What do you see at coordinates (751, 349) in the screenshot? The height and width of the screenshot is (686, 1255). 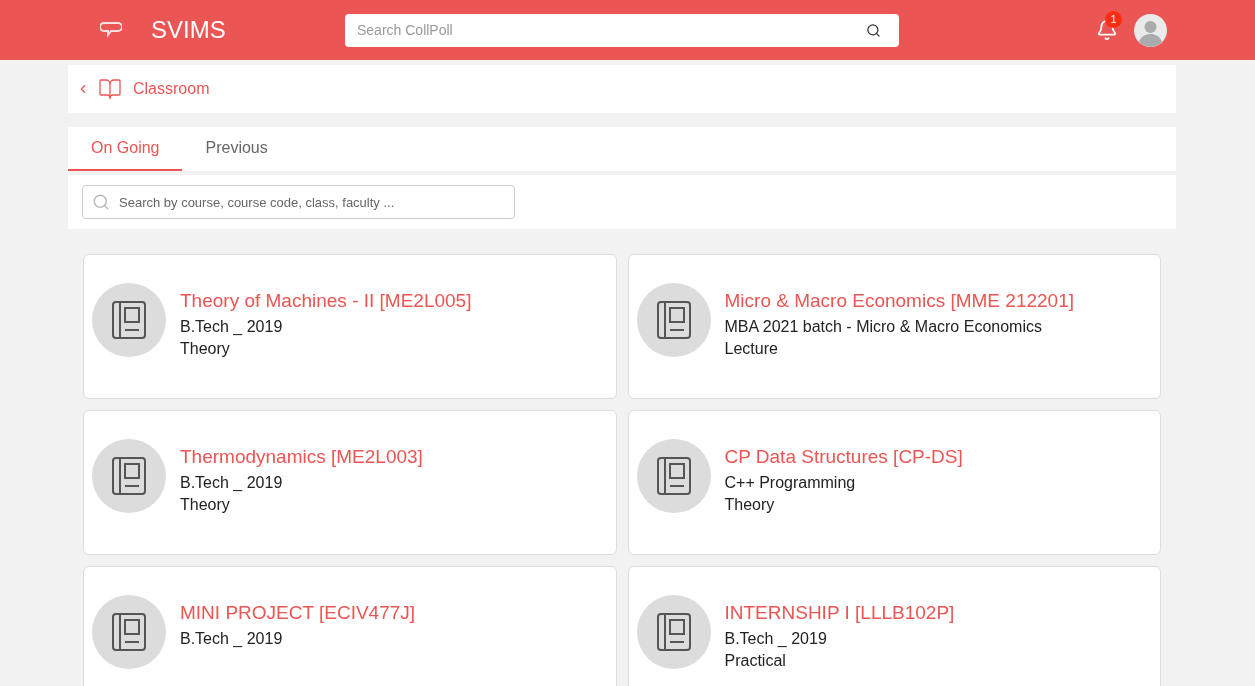 I see `course-detail: Lecture` at bounding box center [751, 349].